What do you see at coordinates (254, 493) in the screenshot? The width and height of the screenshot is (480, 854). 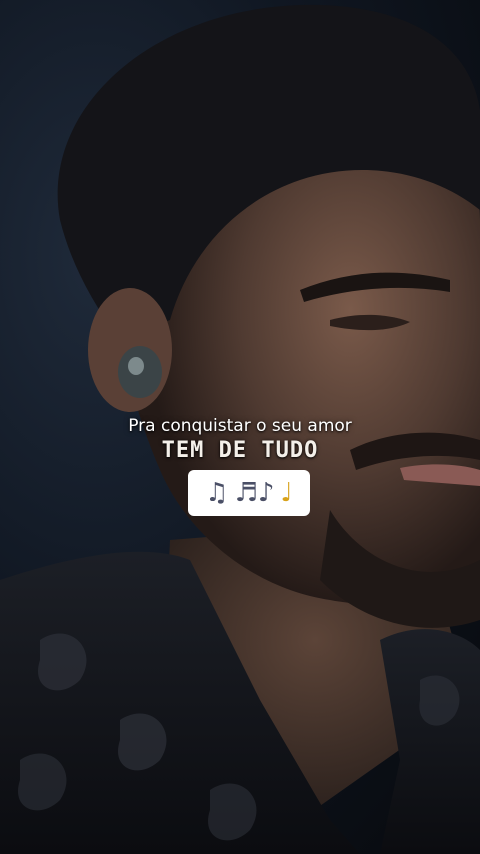 I see `multiple-musical-notes-icon: ♬♪` at bounding box center [254, 493].